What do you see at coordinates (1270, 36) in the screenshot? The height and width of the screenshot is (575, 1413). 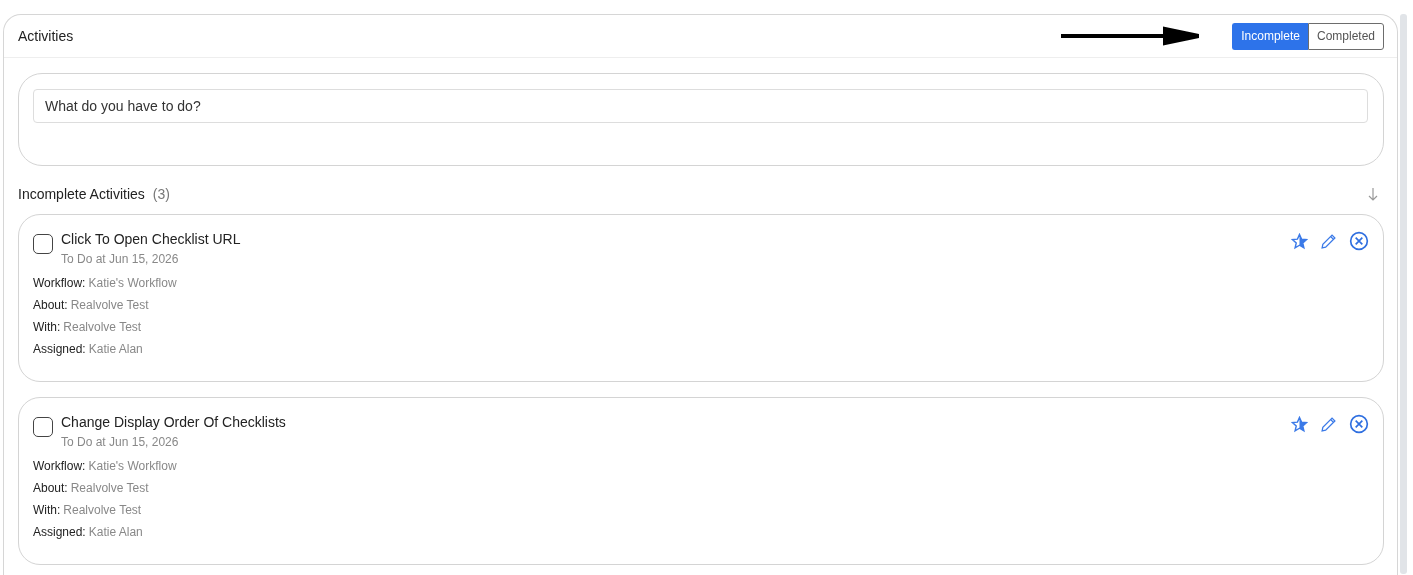 I see `filter-tab: Incomplete` at bounding box center [1270, 36].